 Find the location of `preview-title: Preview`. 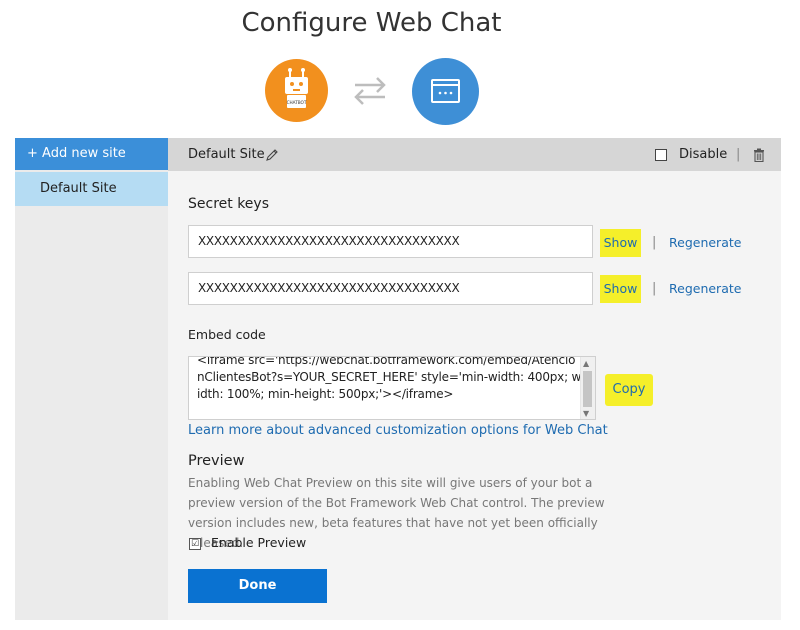

preview-title: Preview is located at coordinates (216, 461).